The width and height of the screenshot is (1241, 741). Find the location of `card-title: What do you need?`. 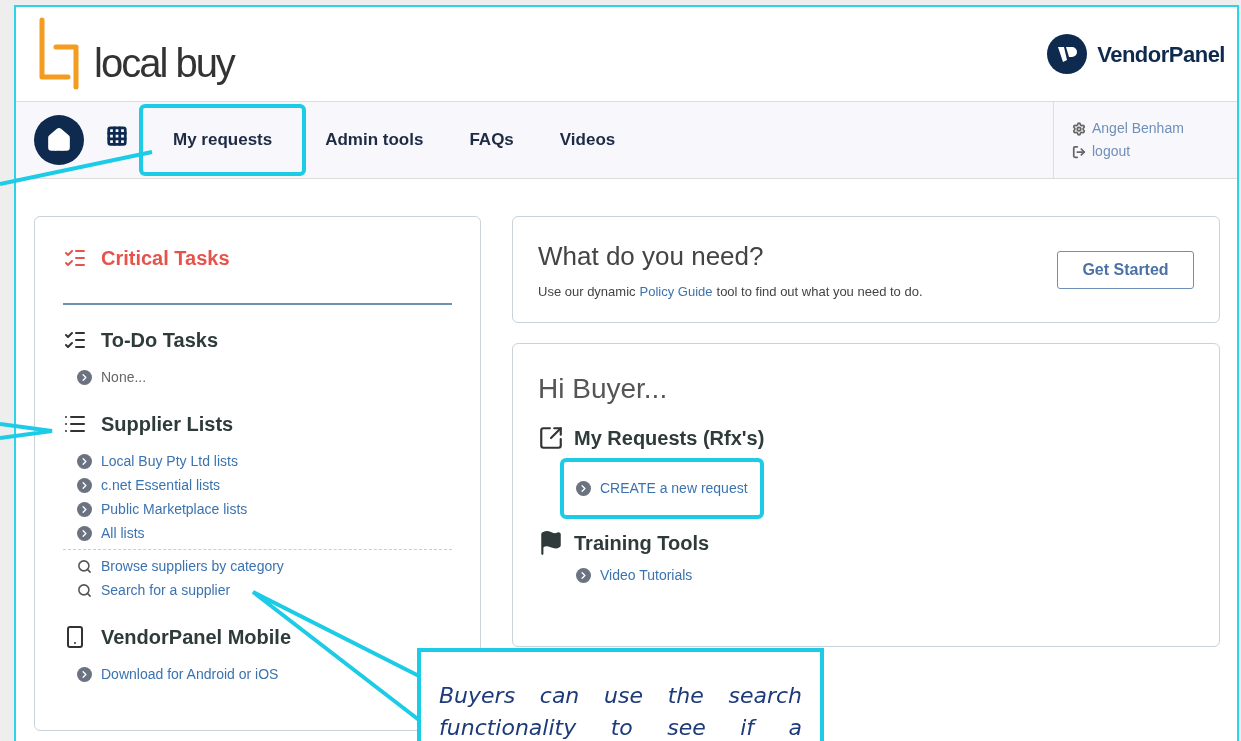

card-title: What do you need? is located at coordinates (651, 257).